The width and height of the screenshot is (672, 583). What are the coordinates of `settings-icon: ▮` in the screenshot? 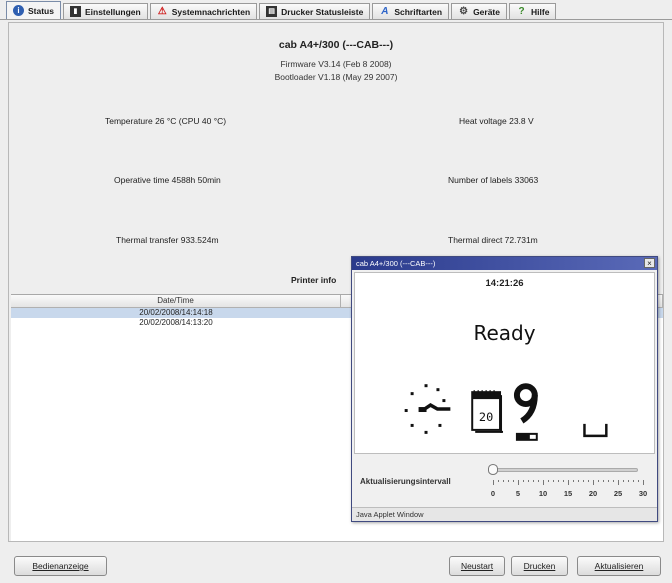 It's located at (75, 11).